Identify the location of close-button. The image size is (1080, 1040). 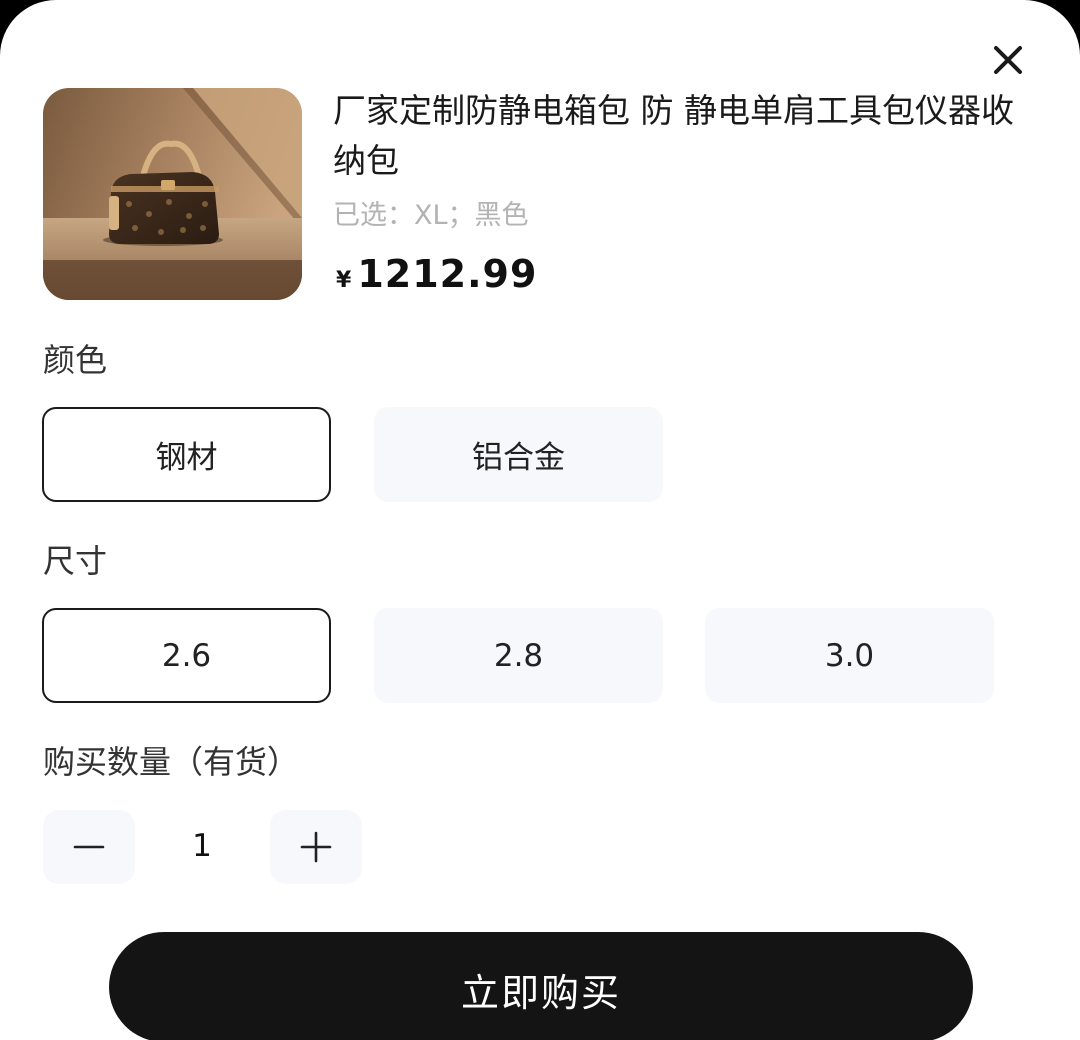
(1008, 60).